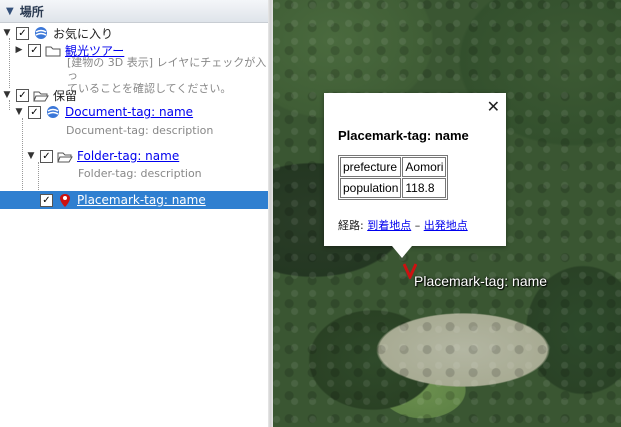 This screenshot has height=427, width=621. Describe the element at coordinates (34, 50) in the screenshot. I see `tour-checkbox: ✓` at that location.